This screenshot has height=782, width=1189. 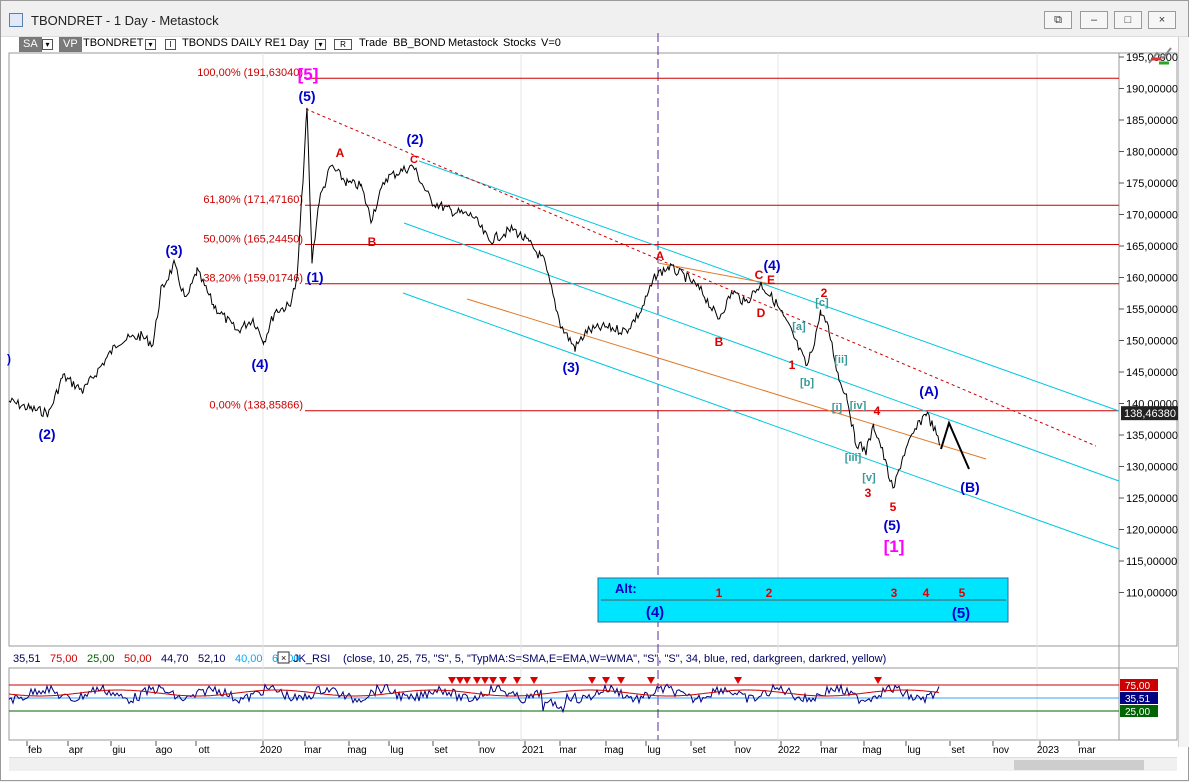 What do you see at coordinates (962, 593) in the screenshot?
I see `alt-minor-label: 5` at bounding box center [962, 593].